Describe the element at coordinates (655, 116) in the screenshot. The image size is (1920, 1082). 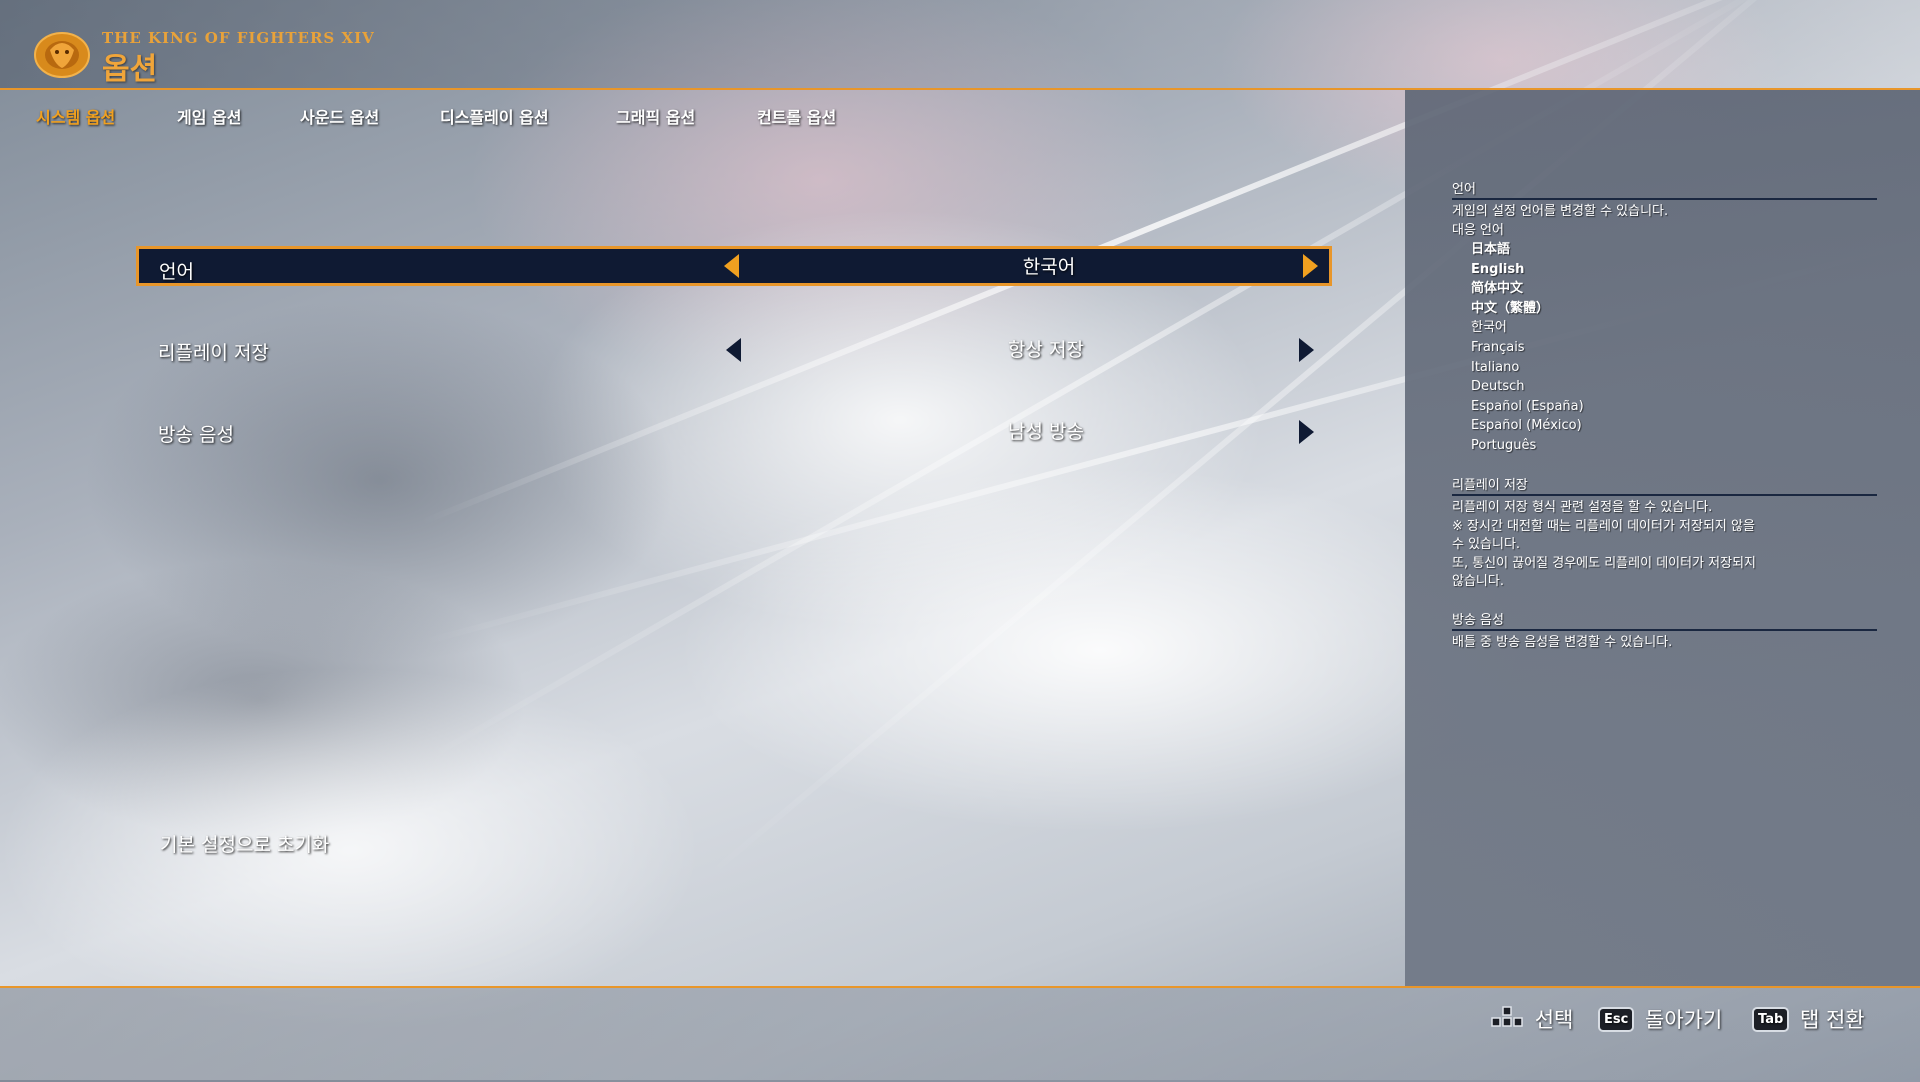
I see `tab-graphics-options: 그래픽 옵션` at that location.